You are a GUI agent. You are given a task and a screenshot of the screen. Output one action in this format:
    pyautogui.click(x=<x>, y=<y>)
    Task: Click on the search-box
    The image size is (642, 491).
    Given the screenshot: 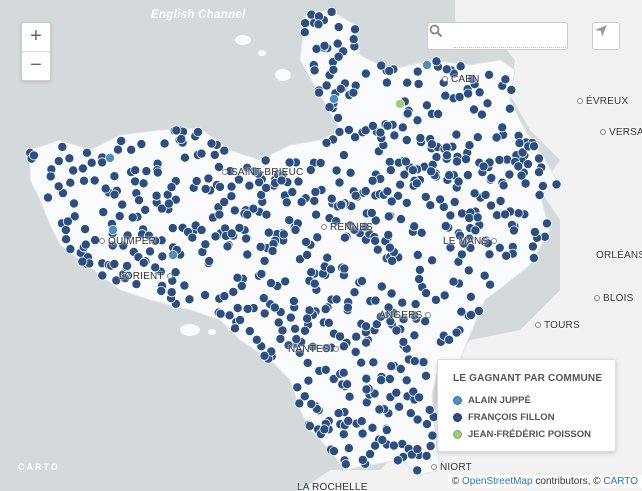 What is the action you would take?
    pyautogui.click(x=497, y=36)
    